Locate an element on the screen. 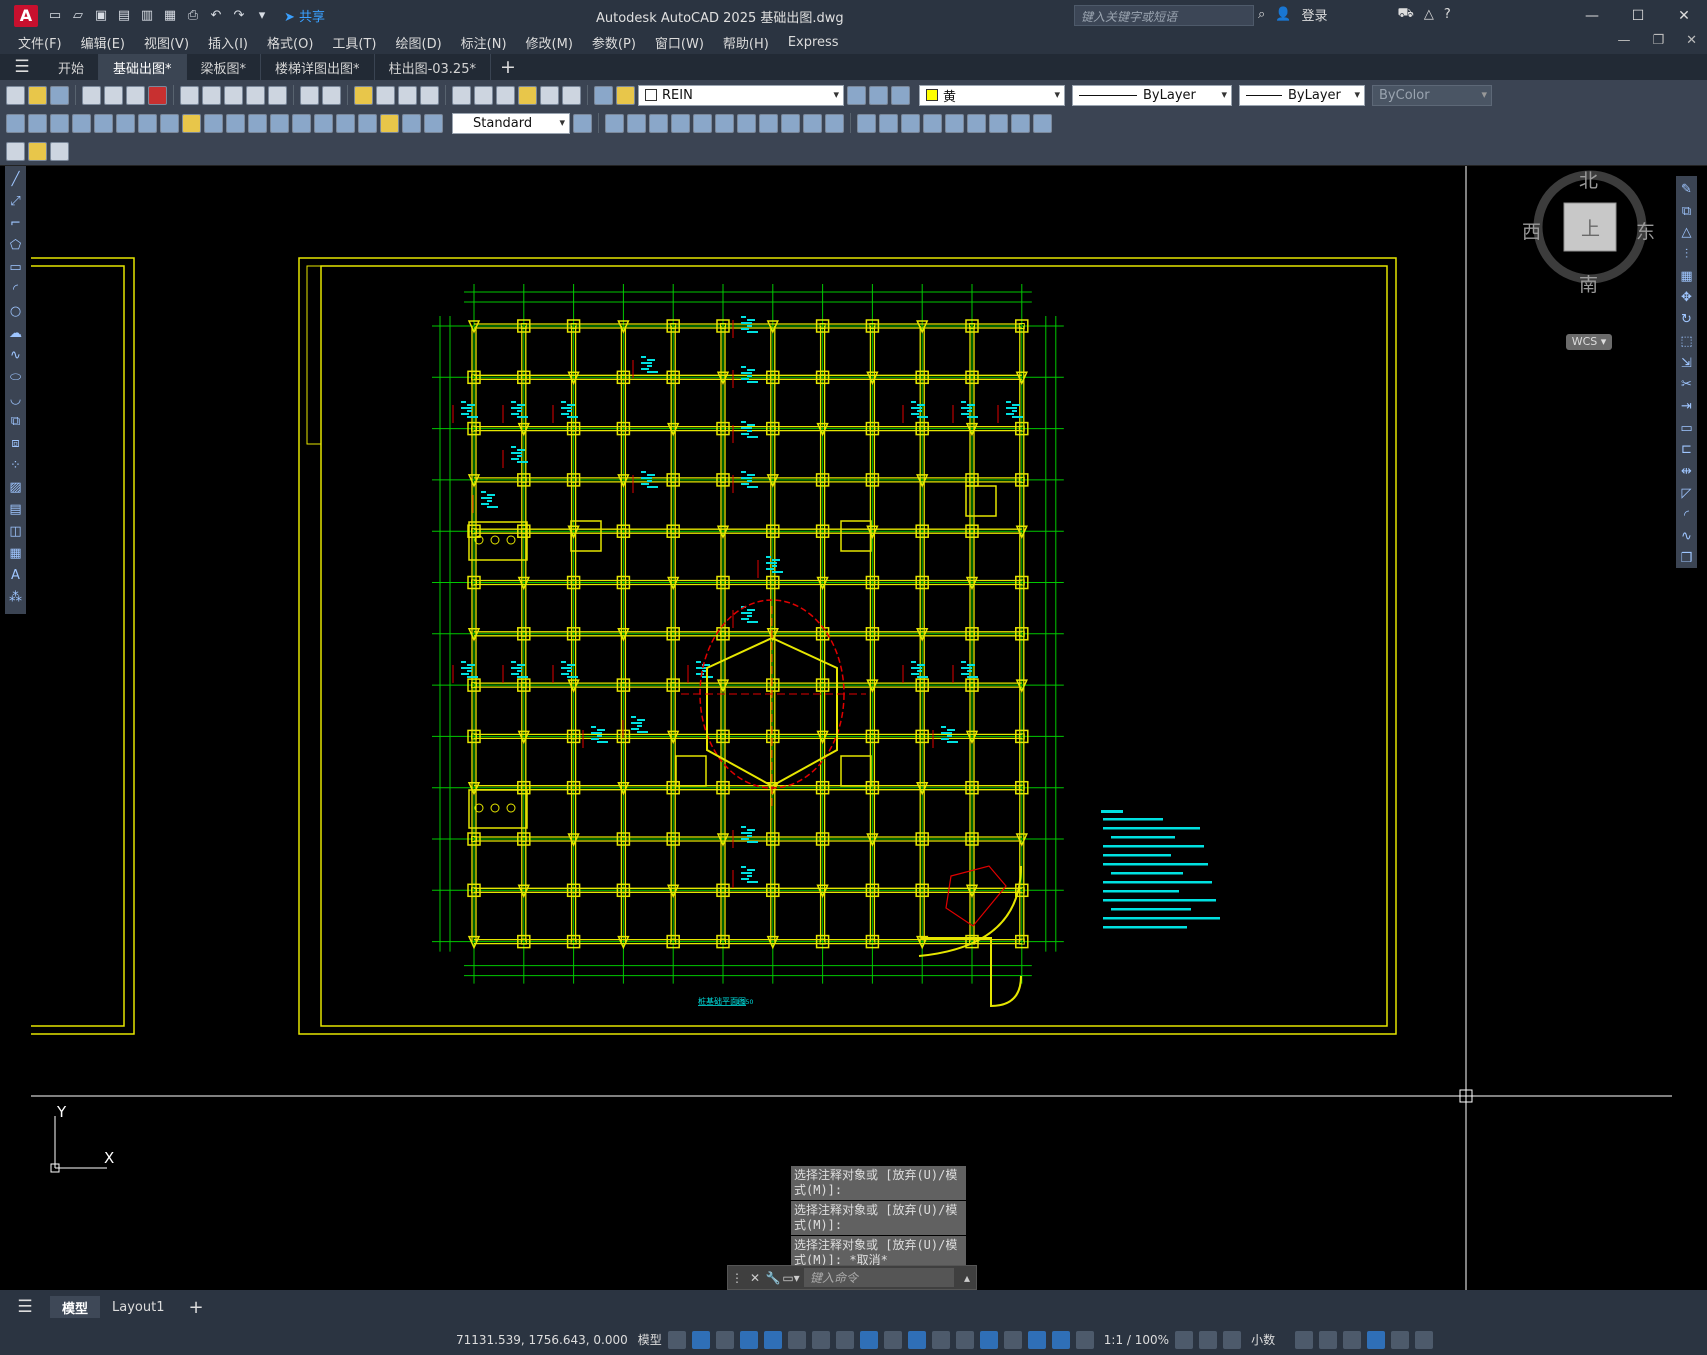 The width and height of the screenshot is (1707, 1355). intersect-icon is located at coordinates (910, 123).